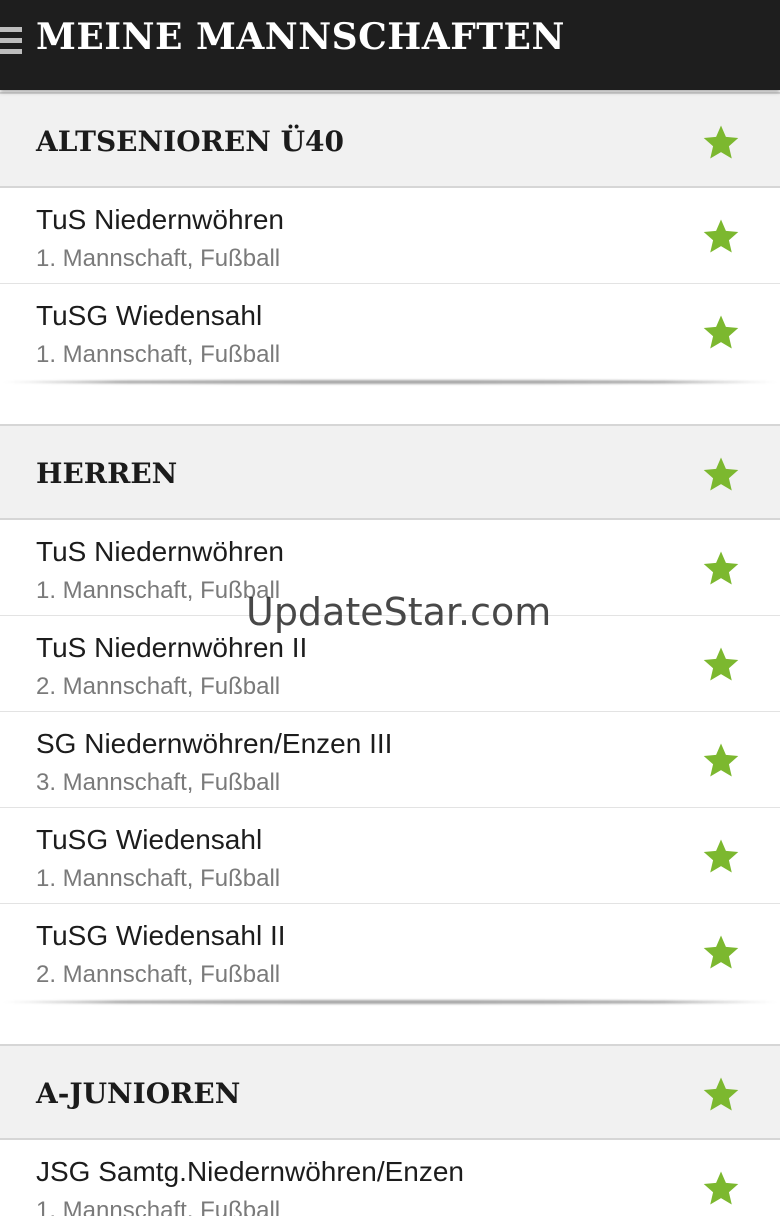  Describe the element at coordinates (399, 612) in the screenshot. I see `watermark: UpdateStar.com` at that location.